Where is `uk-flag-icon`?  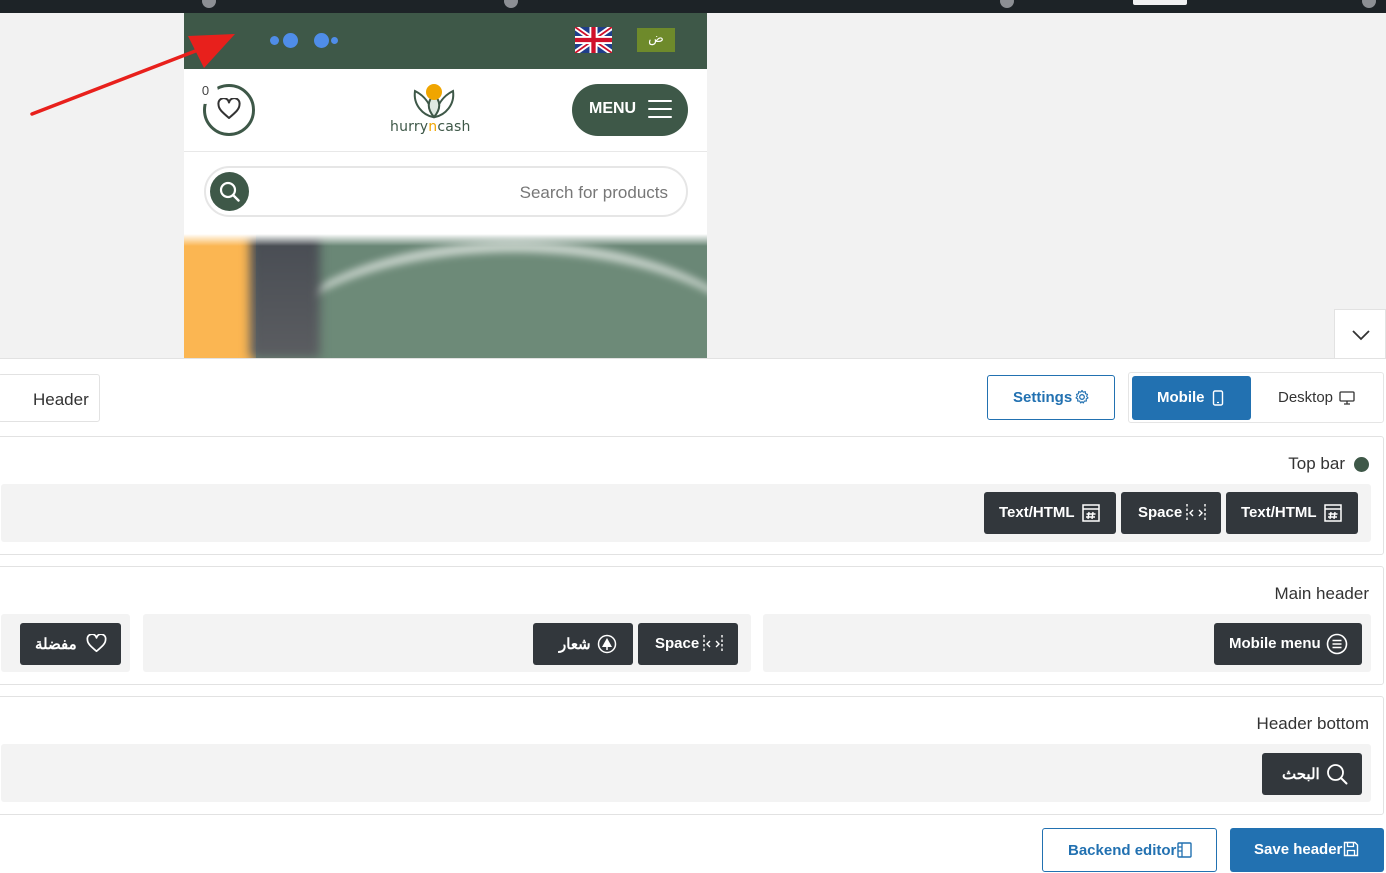 uk-flag-icon is located at coordinates (593, 40).